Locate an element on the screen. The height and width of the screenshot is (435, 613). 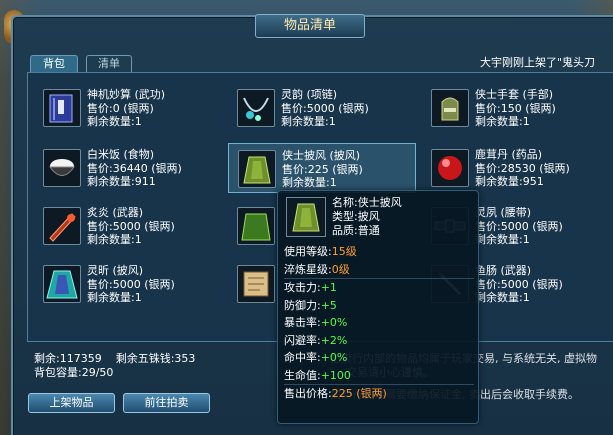
item-qty: 剩余数量:911 is located at coordinates (121, 181).